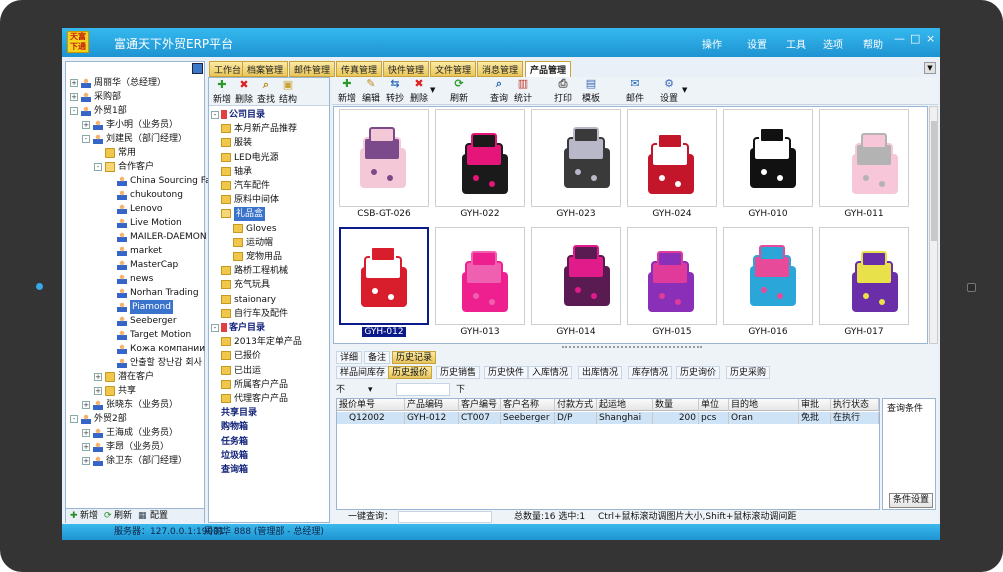 This screenshot has width=1003, height=572. Describe the element at coordinates (269, 129) in the screenshot. I see `category-item: 本月新产品推荐` at that location.